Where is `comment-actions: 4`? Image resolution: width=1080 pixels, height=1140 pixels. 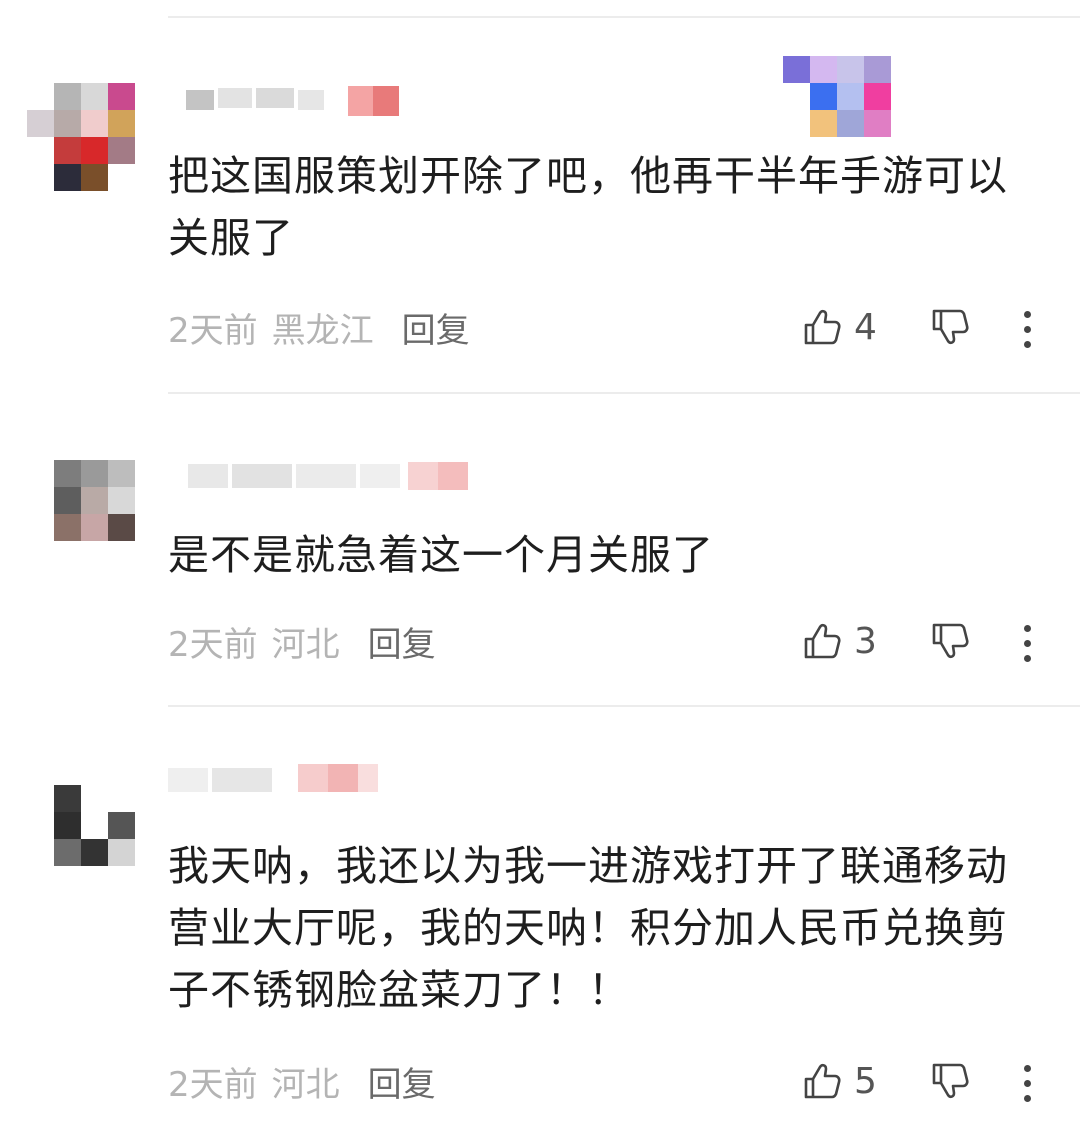 comment-actions: 4 is located at coordinates (930, 330).